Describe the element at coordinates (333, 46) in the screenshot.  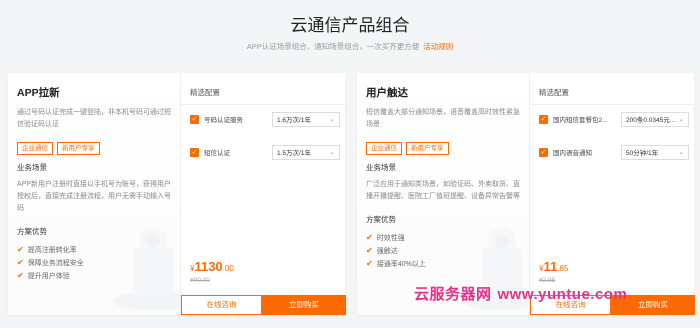
I see `subtitle-text: APP认证场景组合、通知场景组合，一次买齐更方便` at that location.